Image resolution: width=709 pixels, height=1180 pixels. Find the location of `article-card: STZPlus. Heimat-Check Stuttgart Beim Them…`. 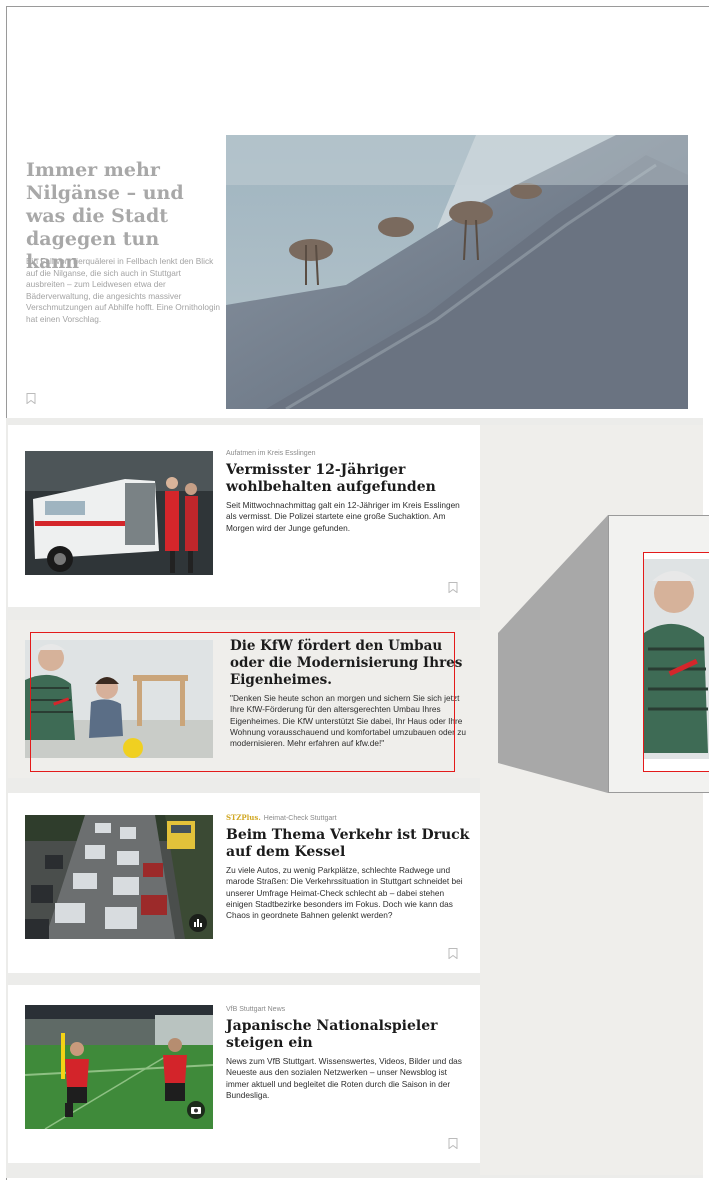

article-card: STZPlus. Heimat-Check Stuttgart Beim Them… is located at coordinates (244, 883).